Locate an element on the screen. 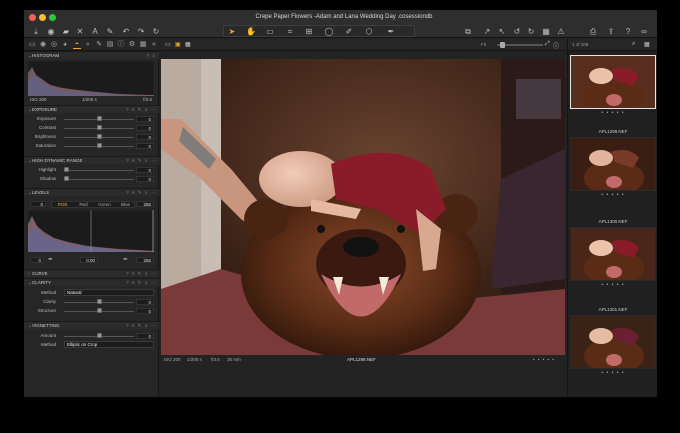 This screenshot has height=433, width=680. apply-icon: ↗ is located at coordinates (487, 31).